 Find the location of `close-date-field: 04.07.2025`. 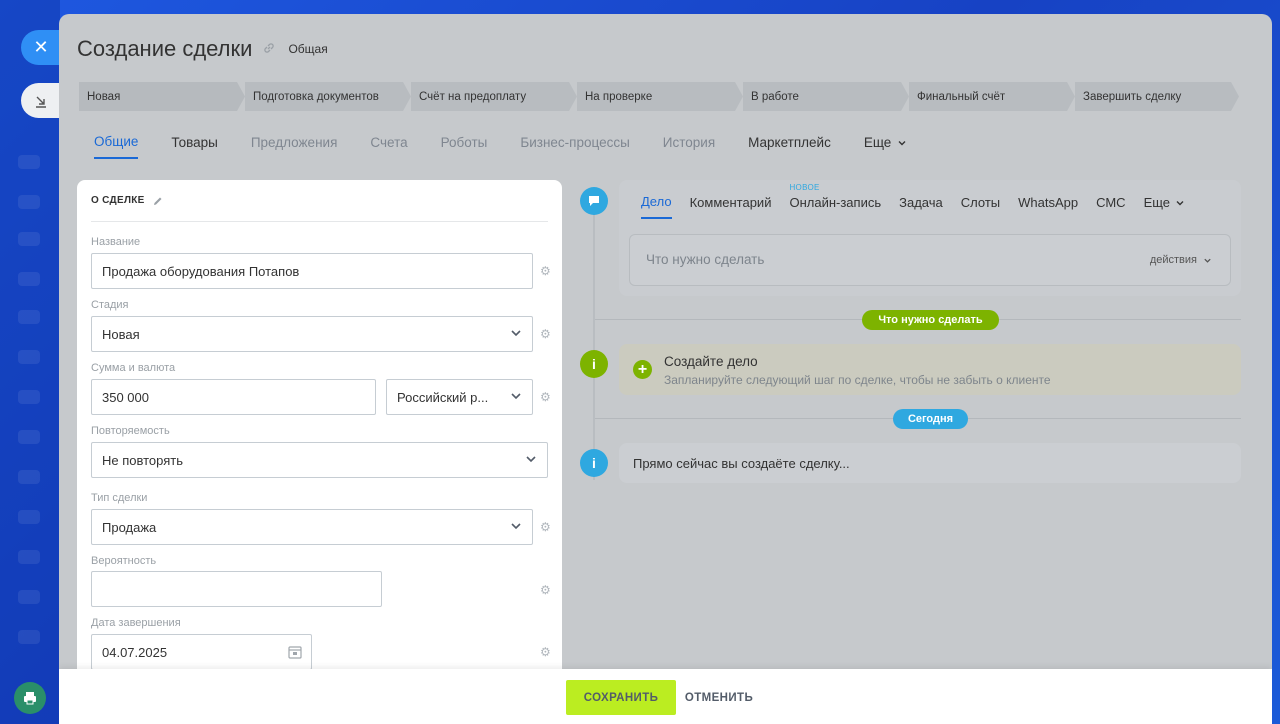

close-date-field: 04.07.2025 is located at coordinates (201, 652).